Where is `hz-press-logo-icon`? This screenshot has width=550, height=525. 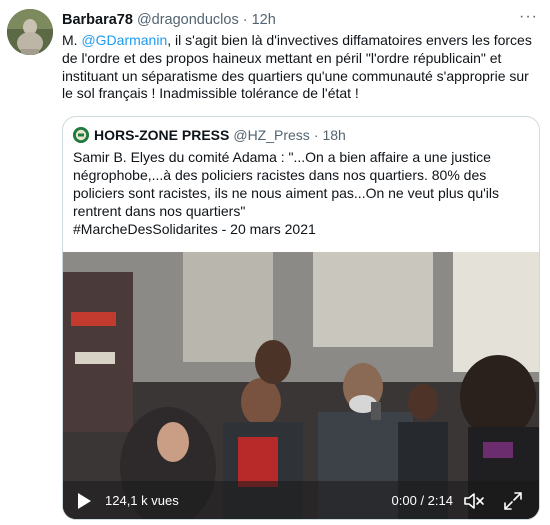
hz-press-logo-icon is located at coordinates (81, 135).